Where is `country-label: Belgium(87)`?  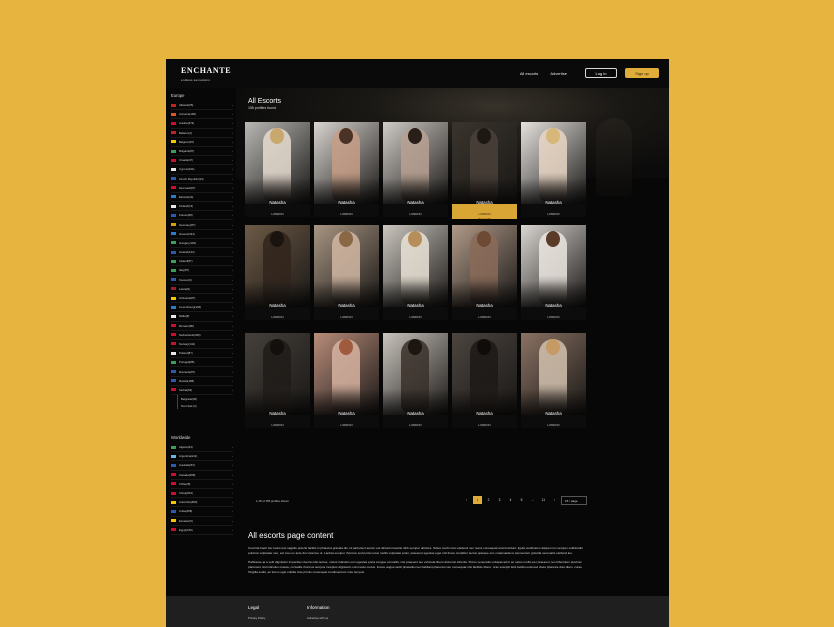
country-label: Belgium(87) is located at coordinates (187, 141).